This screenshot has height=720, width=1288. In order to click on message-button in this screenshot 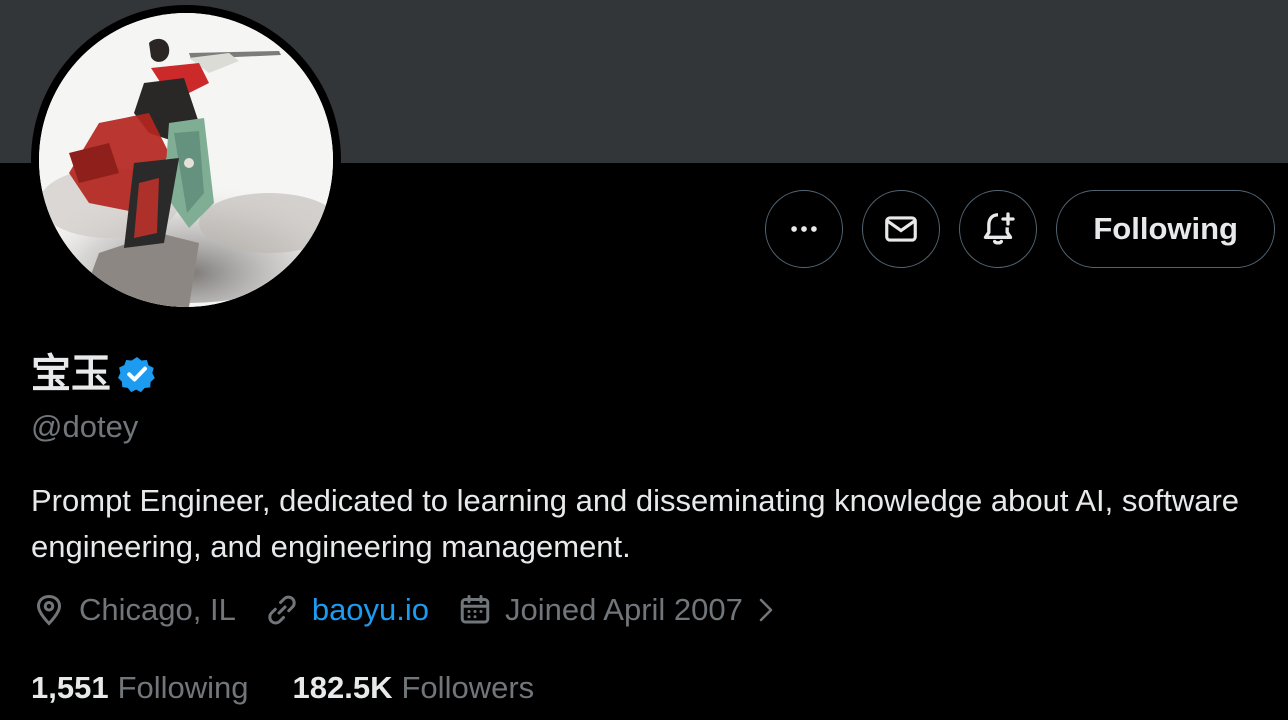, I will do `click(901, 229)`.